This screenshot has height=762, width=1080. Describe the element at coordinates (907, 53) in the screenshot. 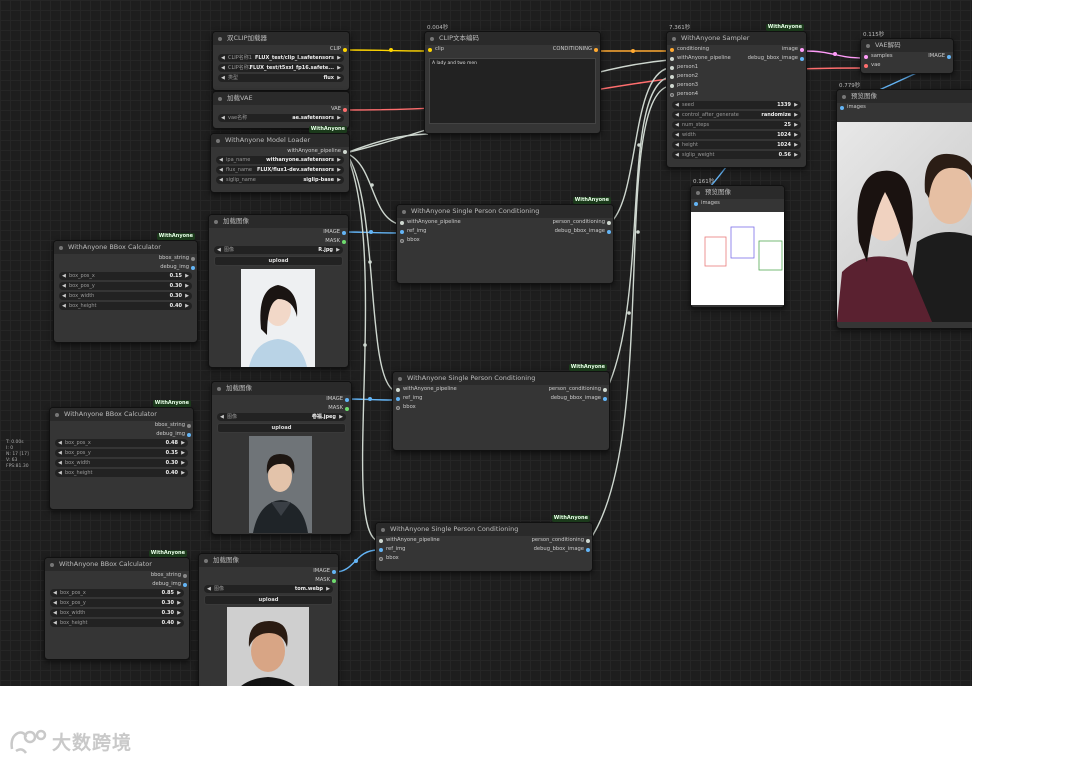

I see `node-vae-decode: 0.115秒 VAE解码 samples vae IMAGE` at that location.